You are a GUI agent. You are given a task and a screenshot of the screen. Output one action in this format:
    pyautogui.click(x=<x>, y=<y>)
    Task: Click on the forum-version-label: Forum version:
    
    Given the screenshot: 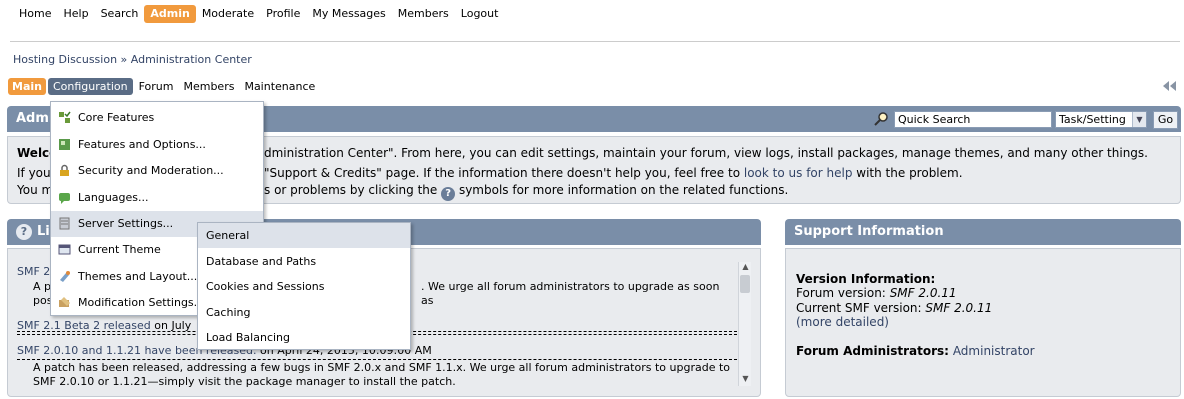 What is the action you would take?
    pyautogui.click(x=841, y=293)
    